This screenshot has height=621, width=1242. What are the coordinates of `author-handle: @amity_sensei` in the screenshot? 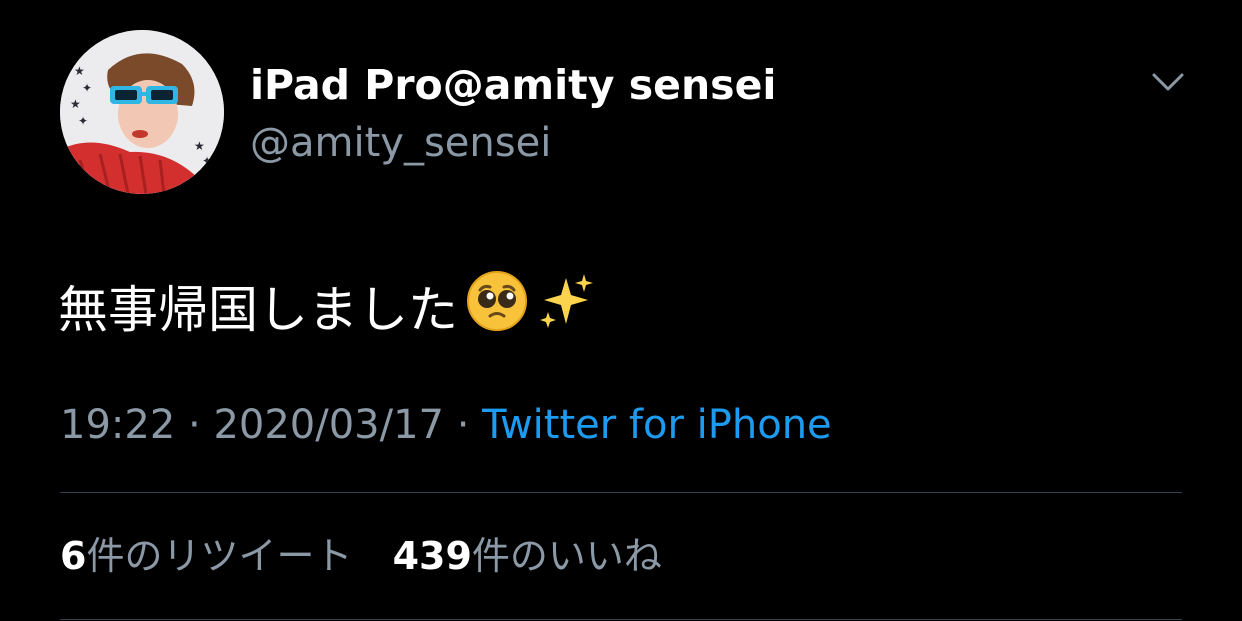 It's located at (400, 143).